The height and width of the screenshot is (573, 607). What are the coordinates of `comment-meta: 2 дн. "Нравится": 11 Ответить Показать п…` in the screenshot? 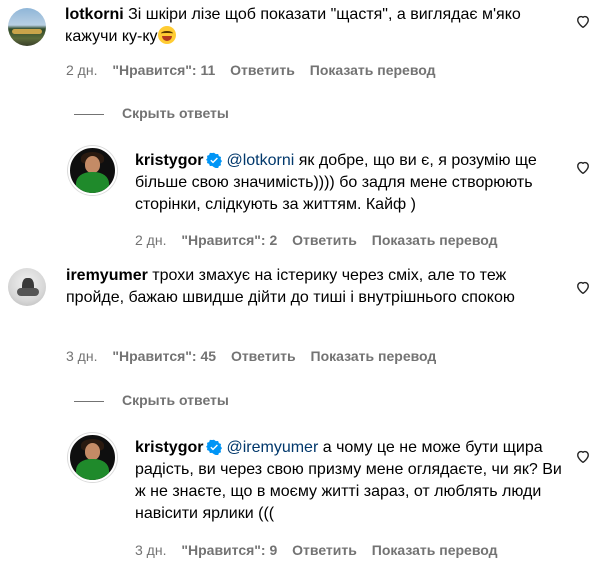 It's located at (256, 70).